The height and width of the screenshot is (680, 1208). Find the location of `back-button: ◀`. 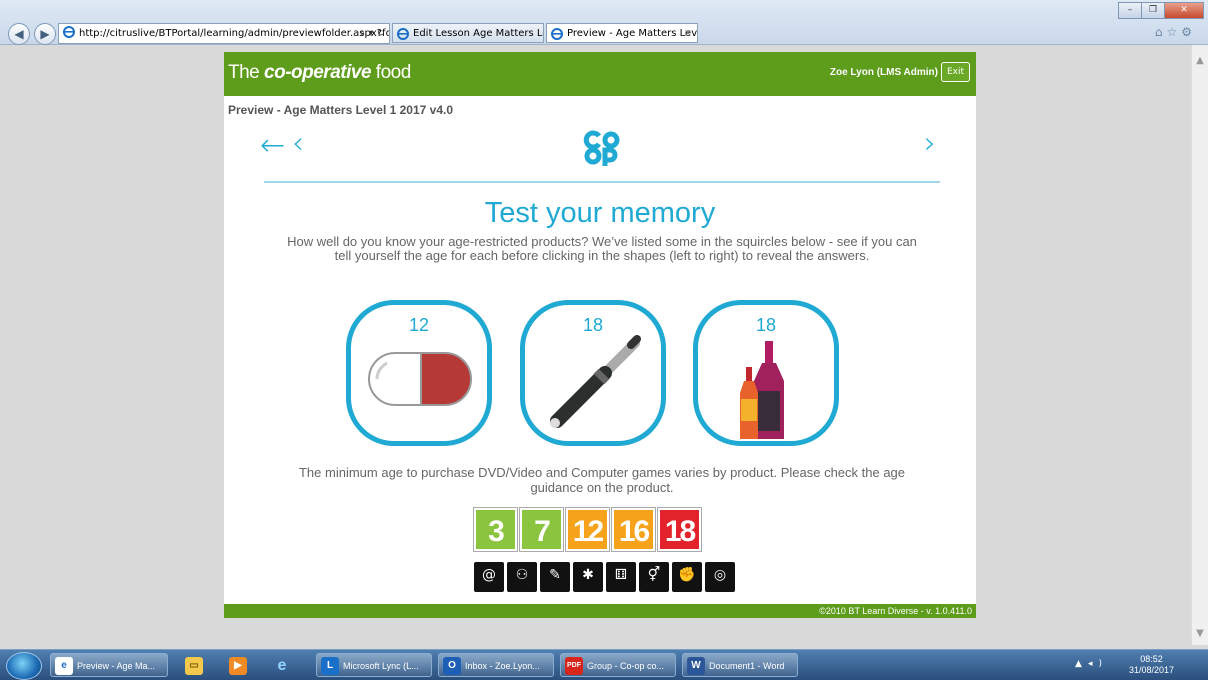

back-button: ◀ is located at coordinates (19, 34).